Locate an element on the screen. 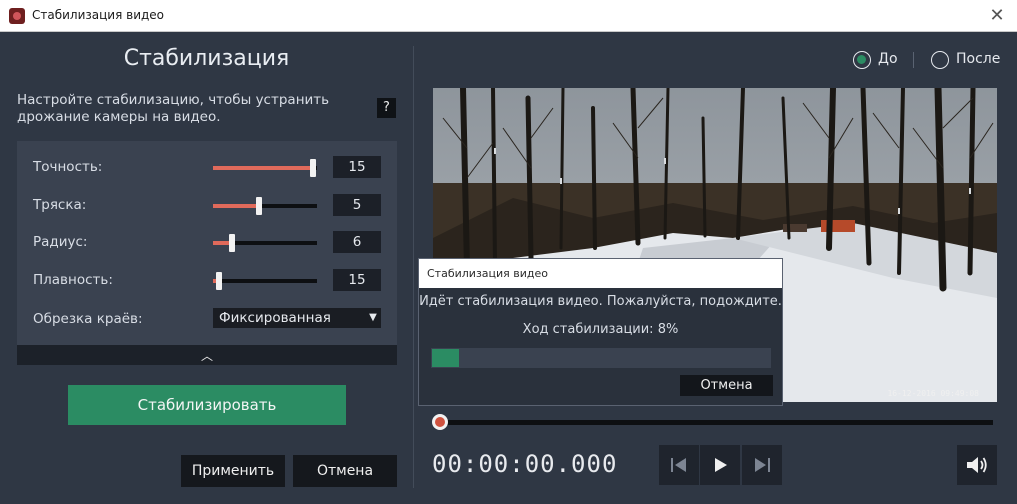 The height and width of the screenshot is (504, 1017). timecode-display: 00:00:00.000 is located at coordinates (525, 464).